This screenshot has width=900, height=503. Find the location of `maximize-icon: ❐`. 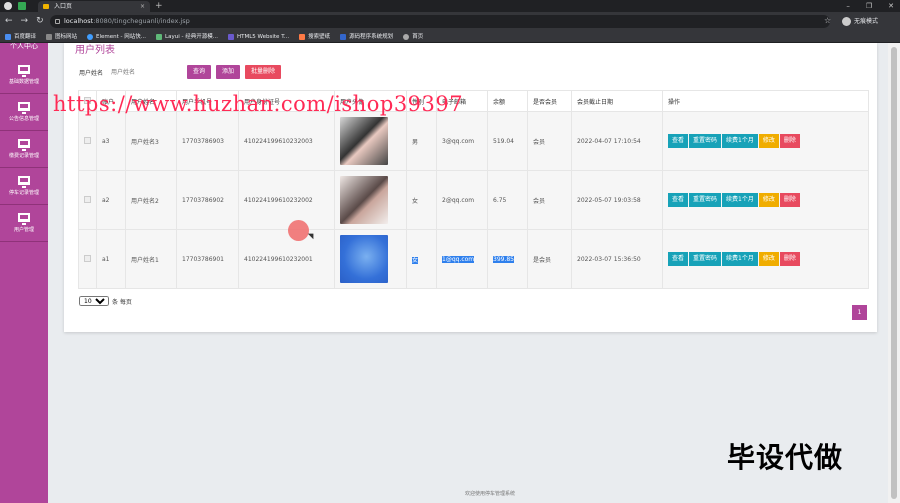

maximize-icon: ❐ is located at coordinates (869, 6).